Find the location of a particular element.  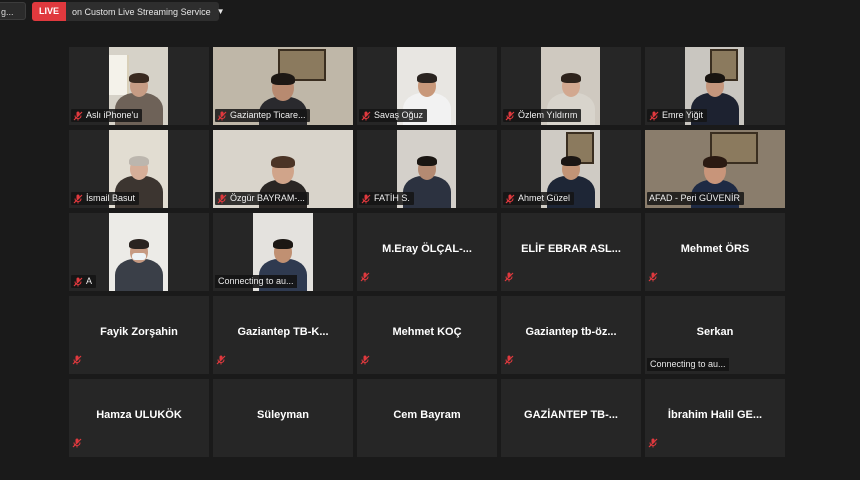

participant-name: Emre Yiğit is located at coordinates (683, 115).